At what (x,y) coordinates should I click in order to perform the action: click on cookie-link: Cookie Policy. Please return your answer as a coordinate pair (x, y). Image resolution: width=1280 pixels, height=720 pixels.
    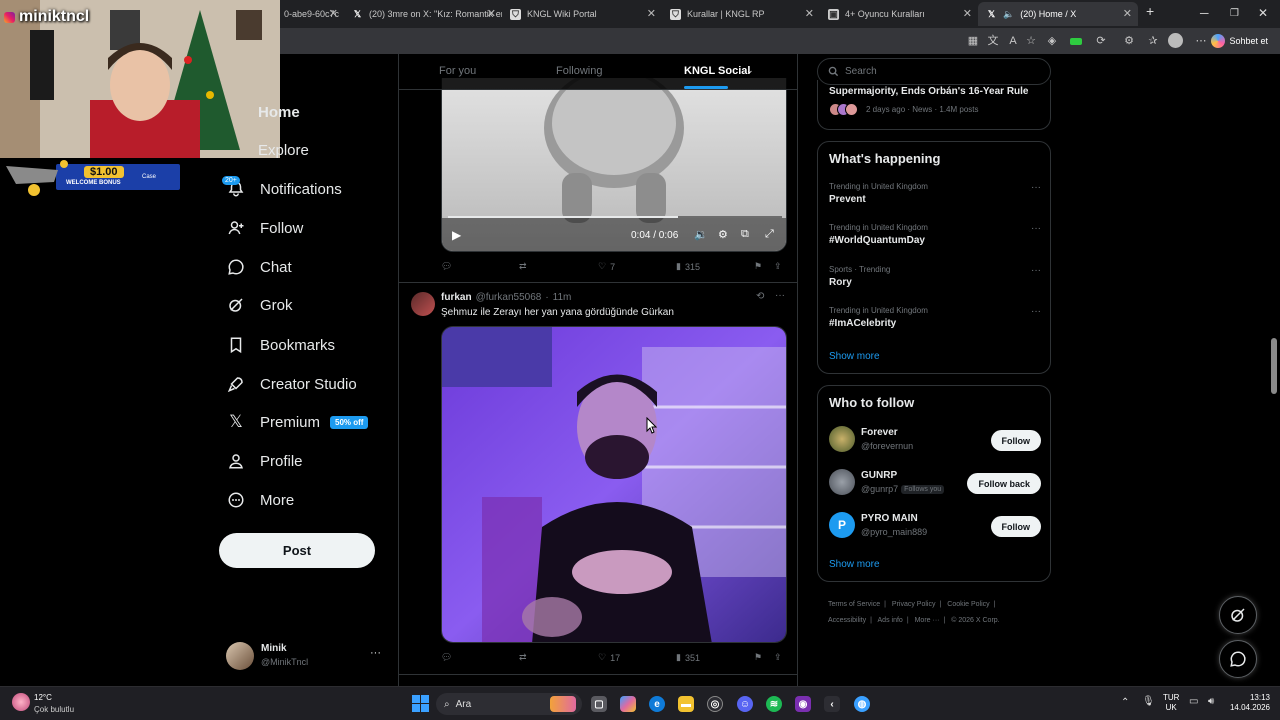
    Looking at the image, I should click on (968, 604).